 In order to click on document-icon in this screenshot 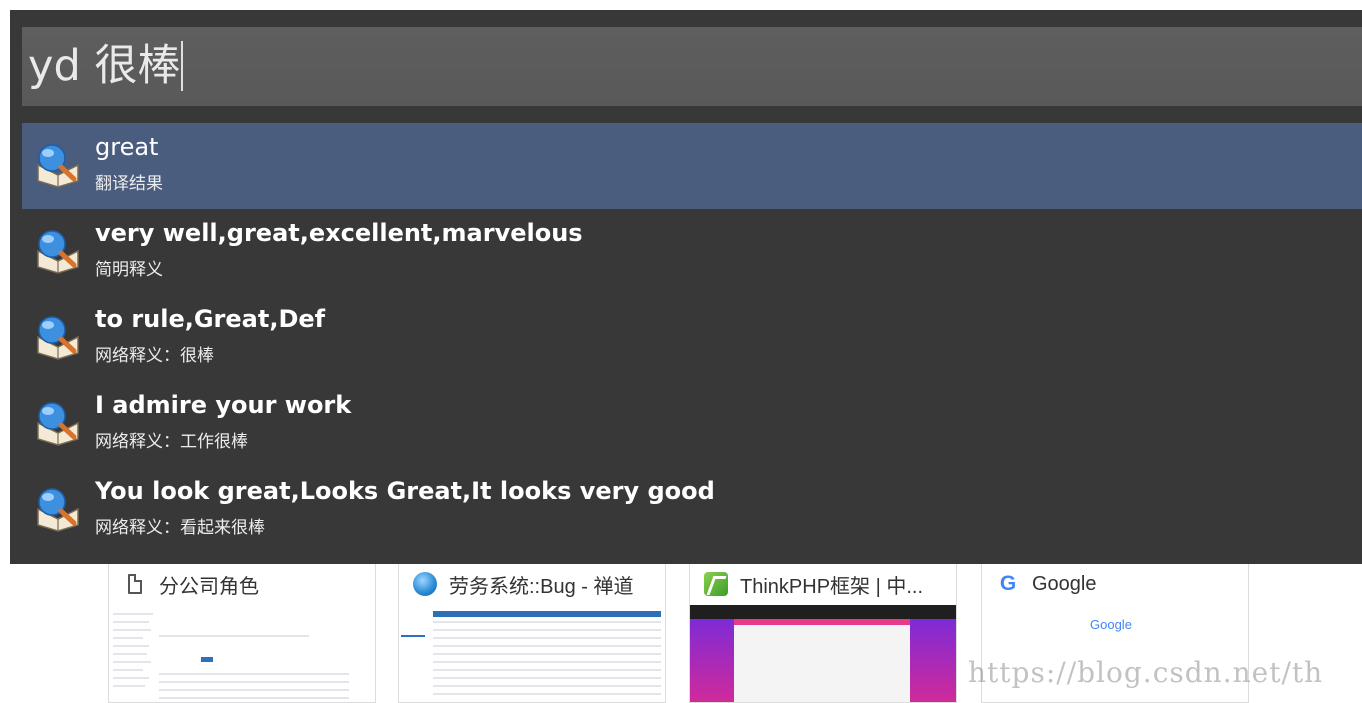, I will do `click(135, 584)`.